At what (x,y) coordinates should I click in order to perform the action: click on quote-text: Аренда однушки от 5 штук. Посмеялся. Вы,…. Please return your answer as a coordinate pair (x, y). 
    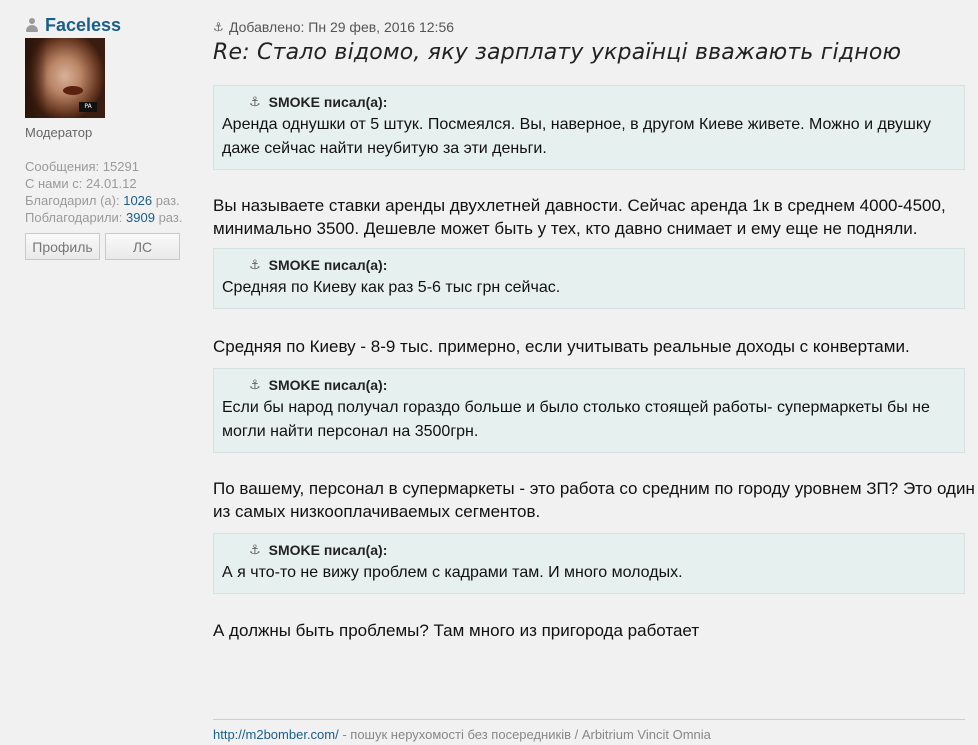
    Looking at the image, I should click on (577, 136).